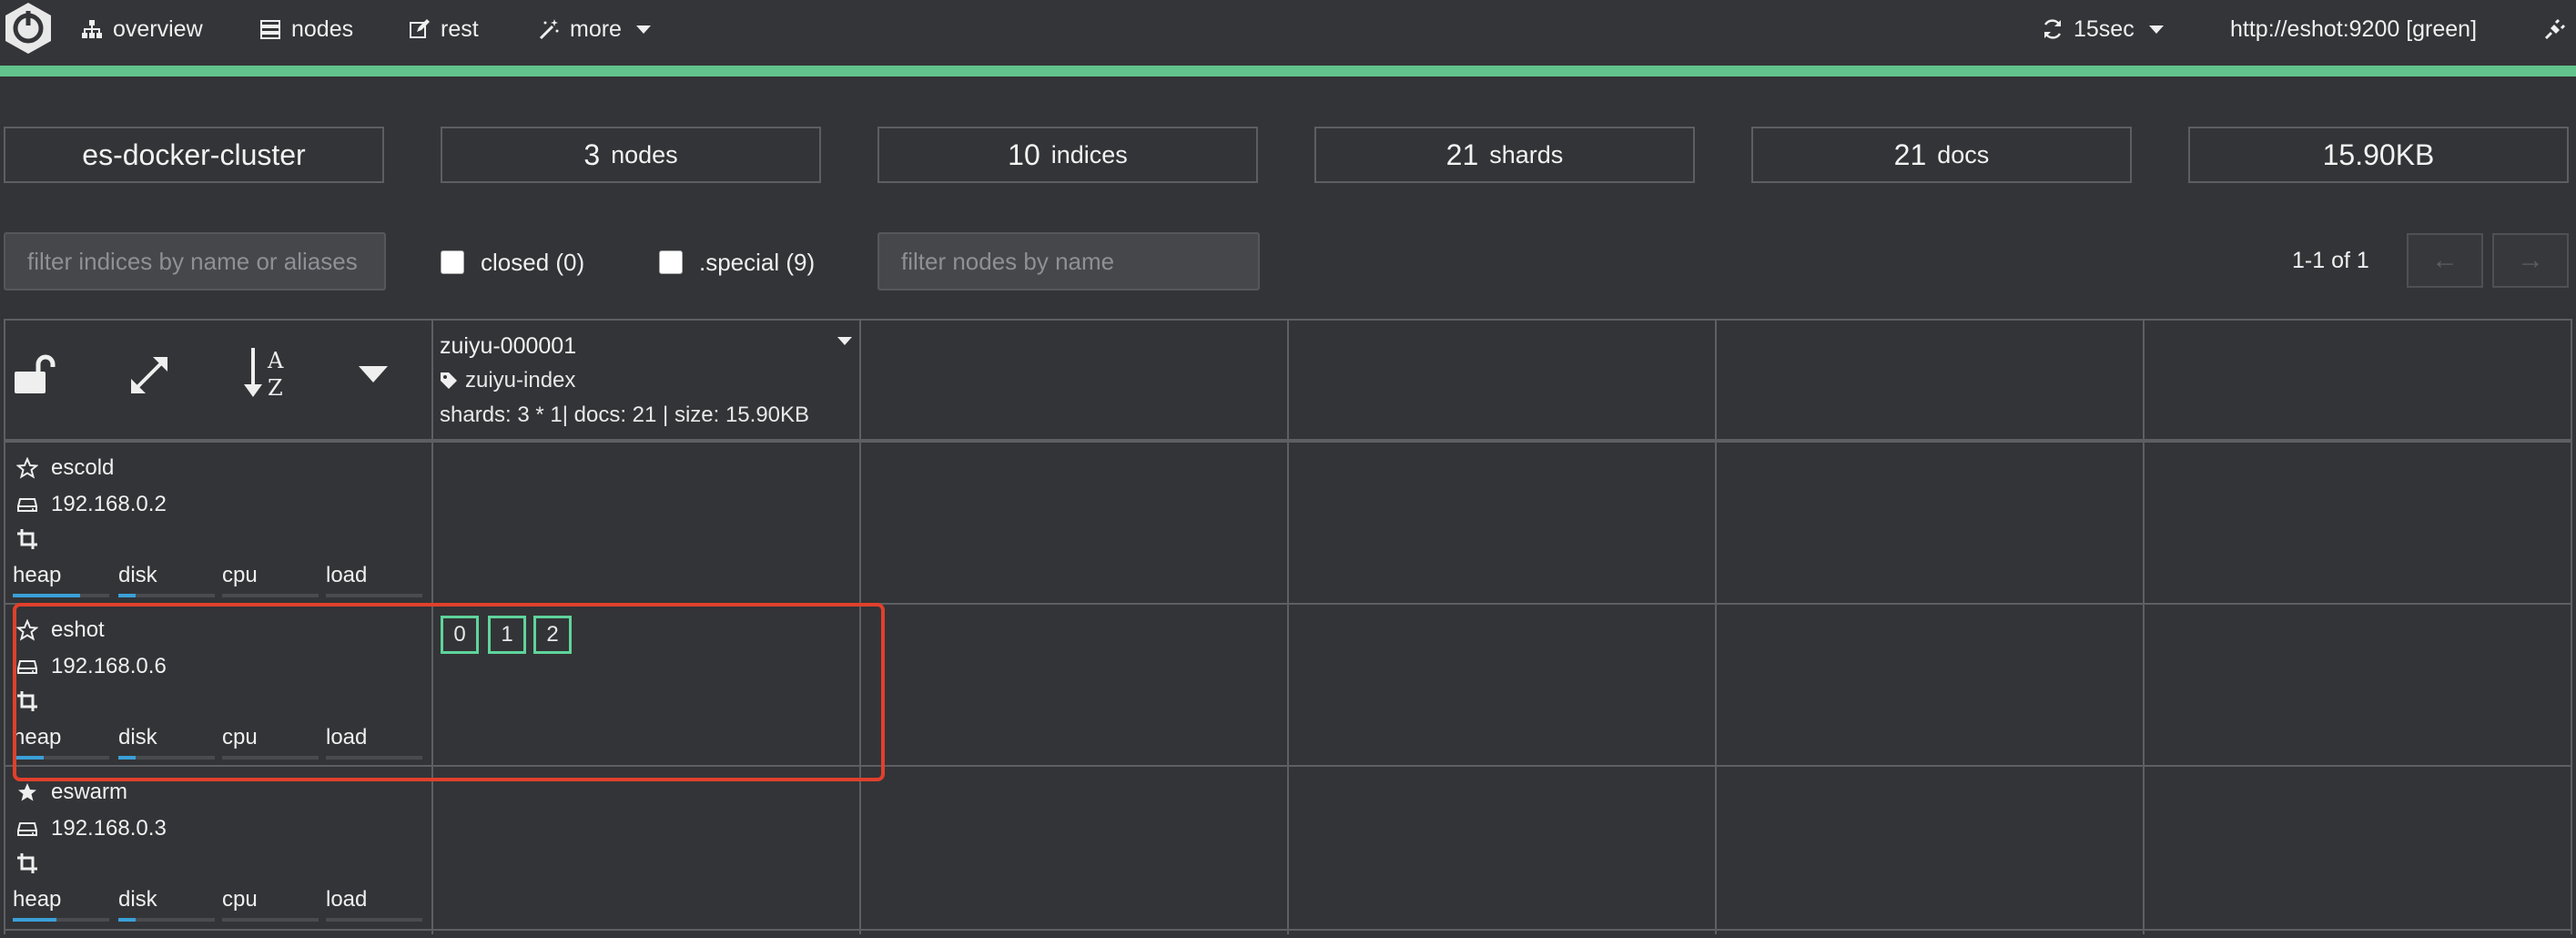 The width and height of the screenshot is (2576, 938). What do you see at coordinates (275, 360) in the screenshot?
I see `svg-text: A` at bounding box center [275, 360].